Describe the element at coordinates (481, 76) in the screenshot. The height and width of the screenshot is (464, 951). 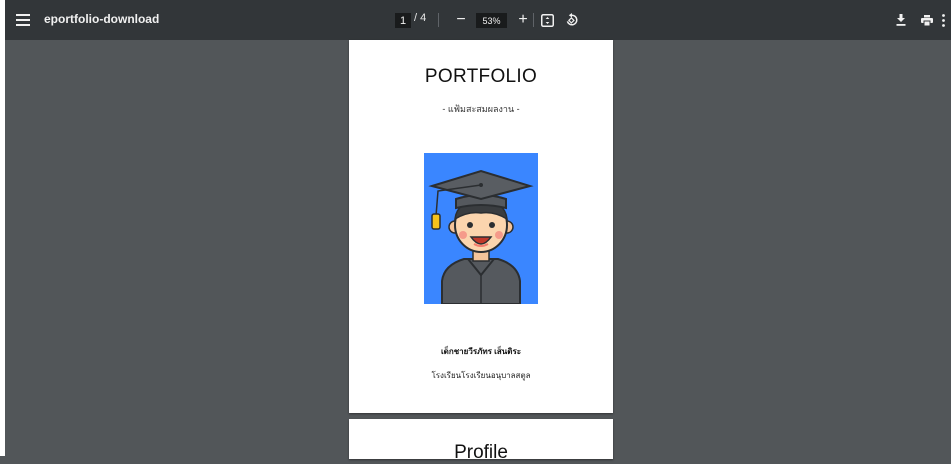
I see `page-title: PORTFOLIO` at that location.